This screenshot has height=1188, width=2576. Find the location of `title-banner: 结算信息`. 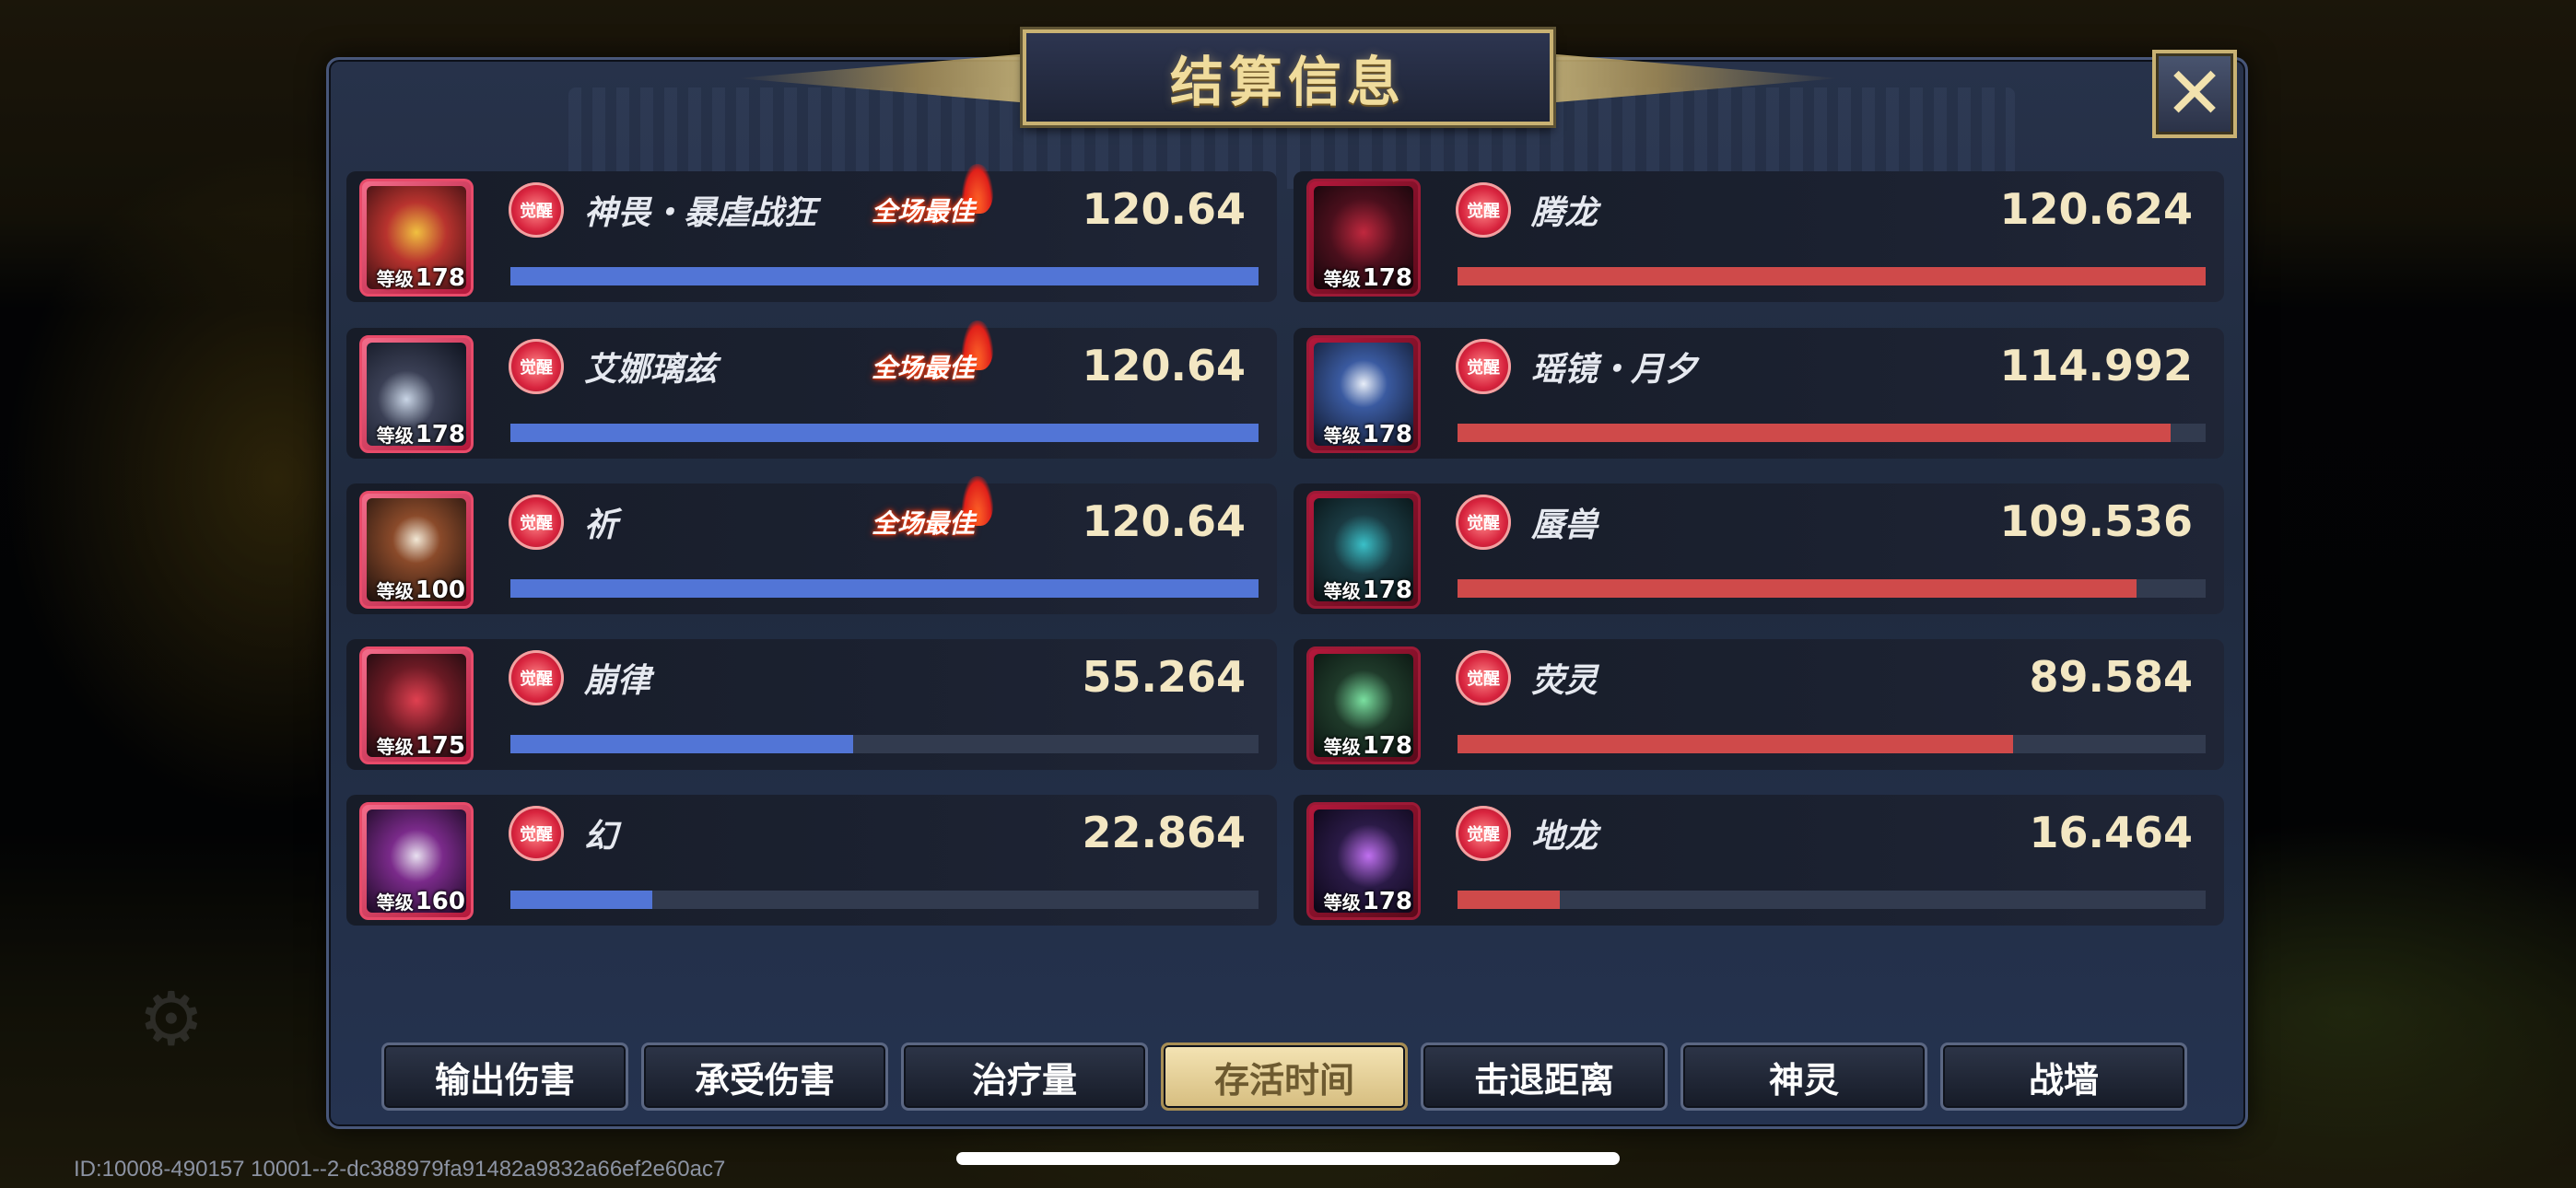

title-banner: 结算信息 is located at coordinates (1173, 77).